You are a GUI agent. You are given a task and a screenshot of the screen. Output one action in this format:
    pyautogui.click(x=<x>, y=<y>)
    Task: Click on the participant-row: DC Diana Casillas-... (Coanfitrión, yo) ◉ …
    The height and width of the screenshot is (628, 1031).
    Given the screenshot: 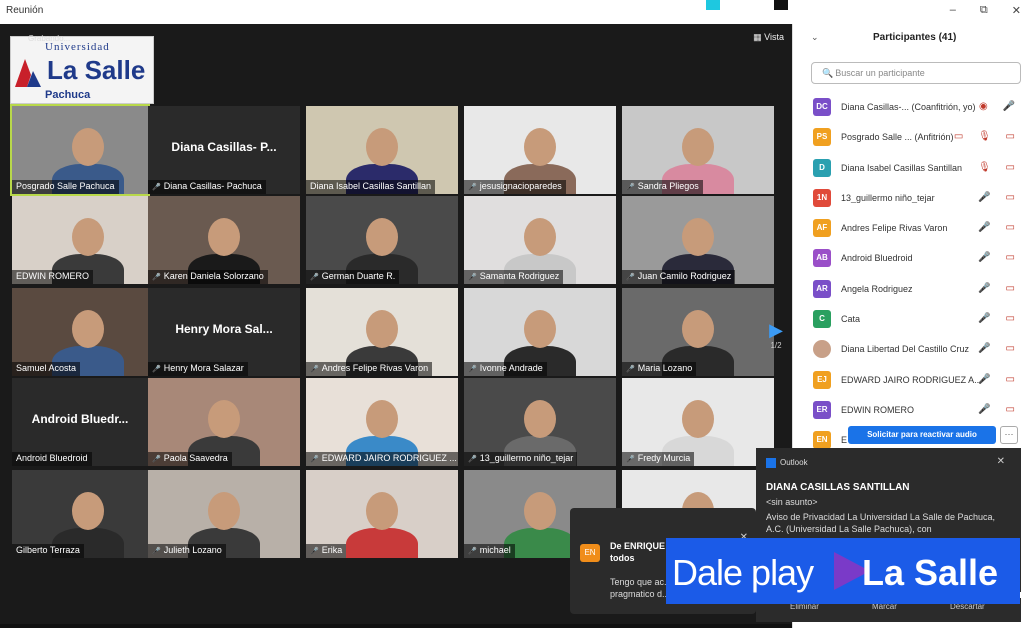 What is the action you would take?
    pyautogui.click(x=918, y=107)
    